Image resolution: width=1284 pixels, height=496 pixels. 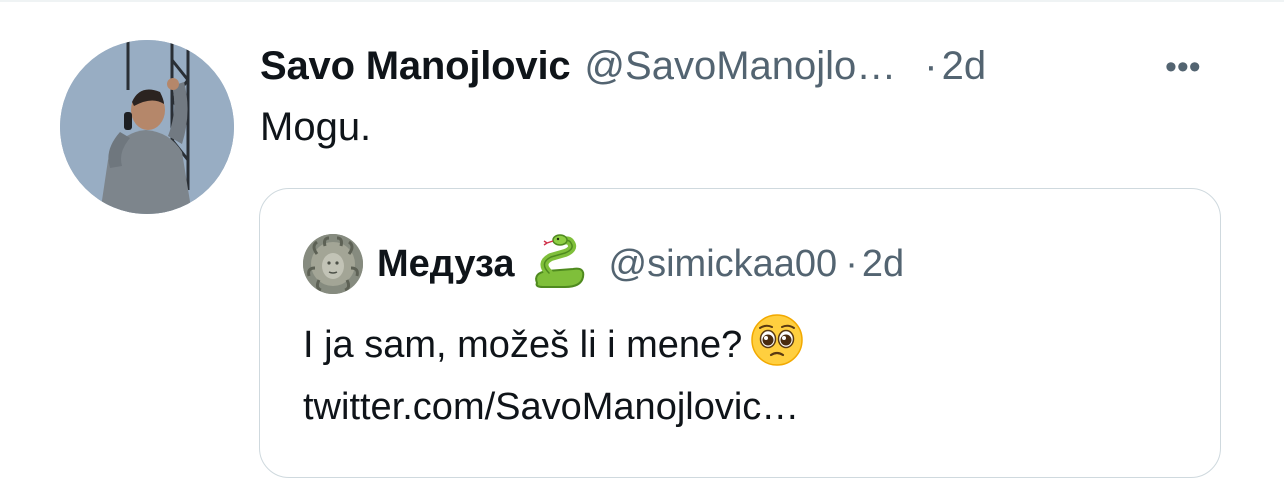 What do you see at coordinates (333, 264) in the screenshot?
I see `quoted-author-avatar` at bounding box center [333, 264].